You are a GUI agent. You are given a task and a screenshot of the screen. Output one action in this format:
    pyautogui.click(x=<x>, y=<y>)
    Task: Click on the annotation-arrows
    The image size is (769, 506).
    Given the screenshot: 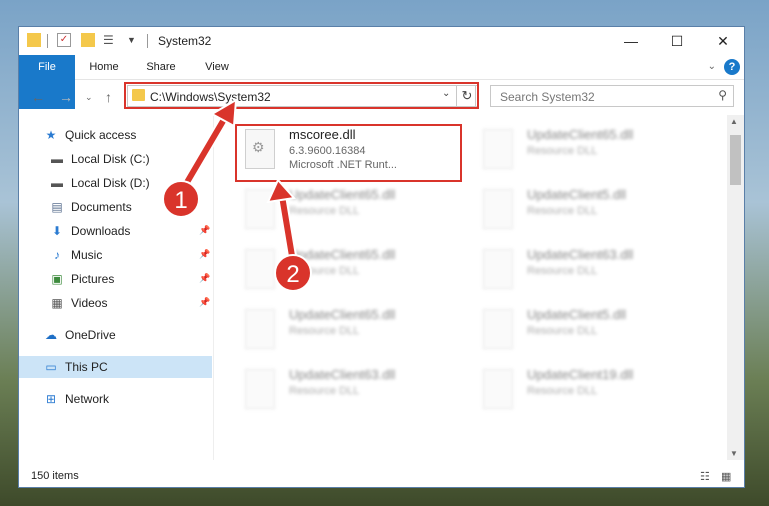 What is the action you would take?
    pyautogui.click(x=239, y=179)
    